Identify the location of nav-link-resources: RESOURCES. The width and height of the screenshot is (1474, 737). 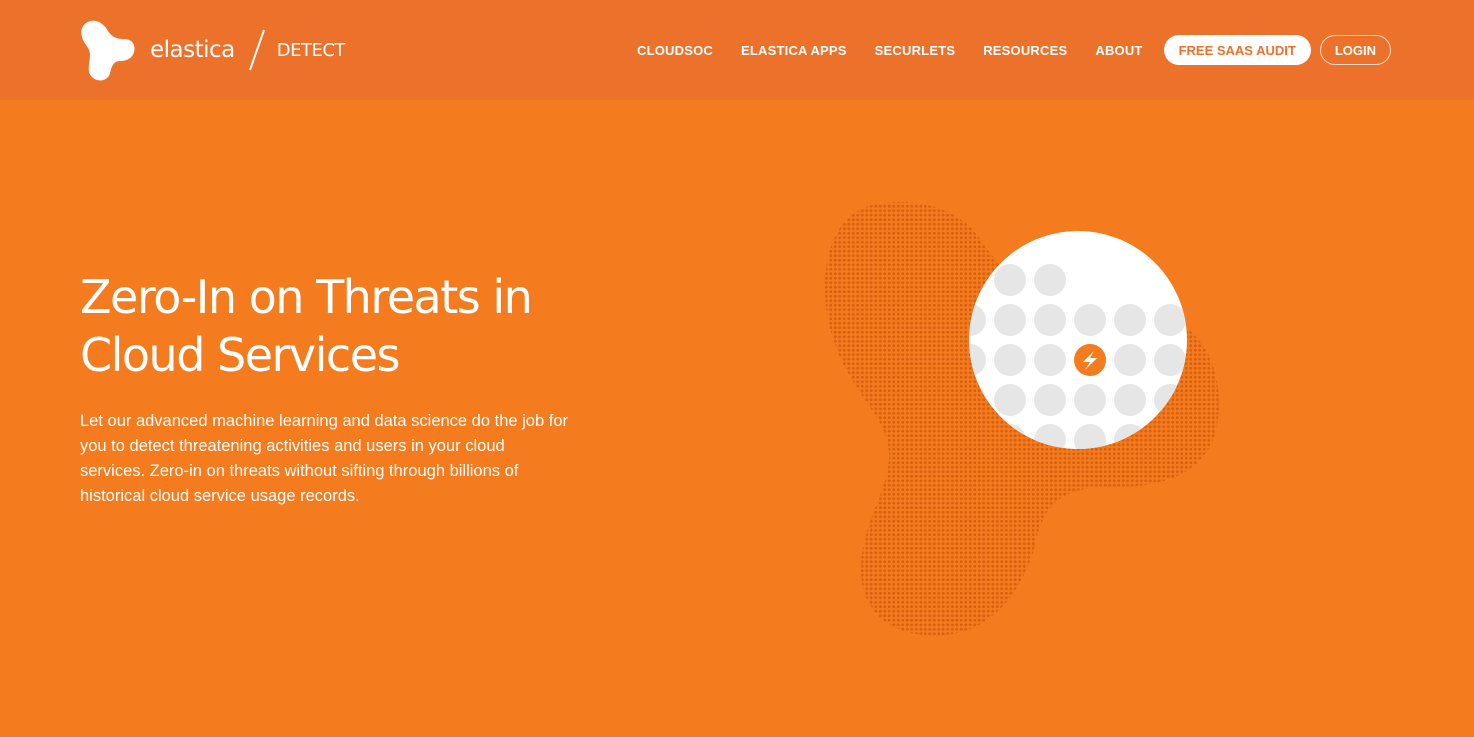
(1025, 50).